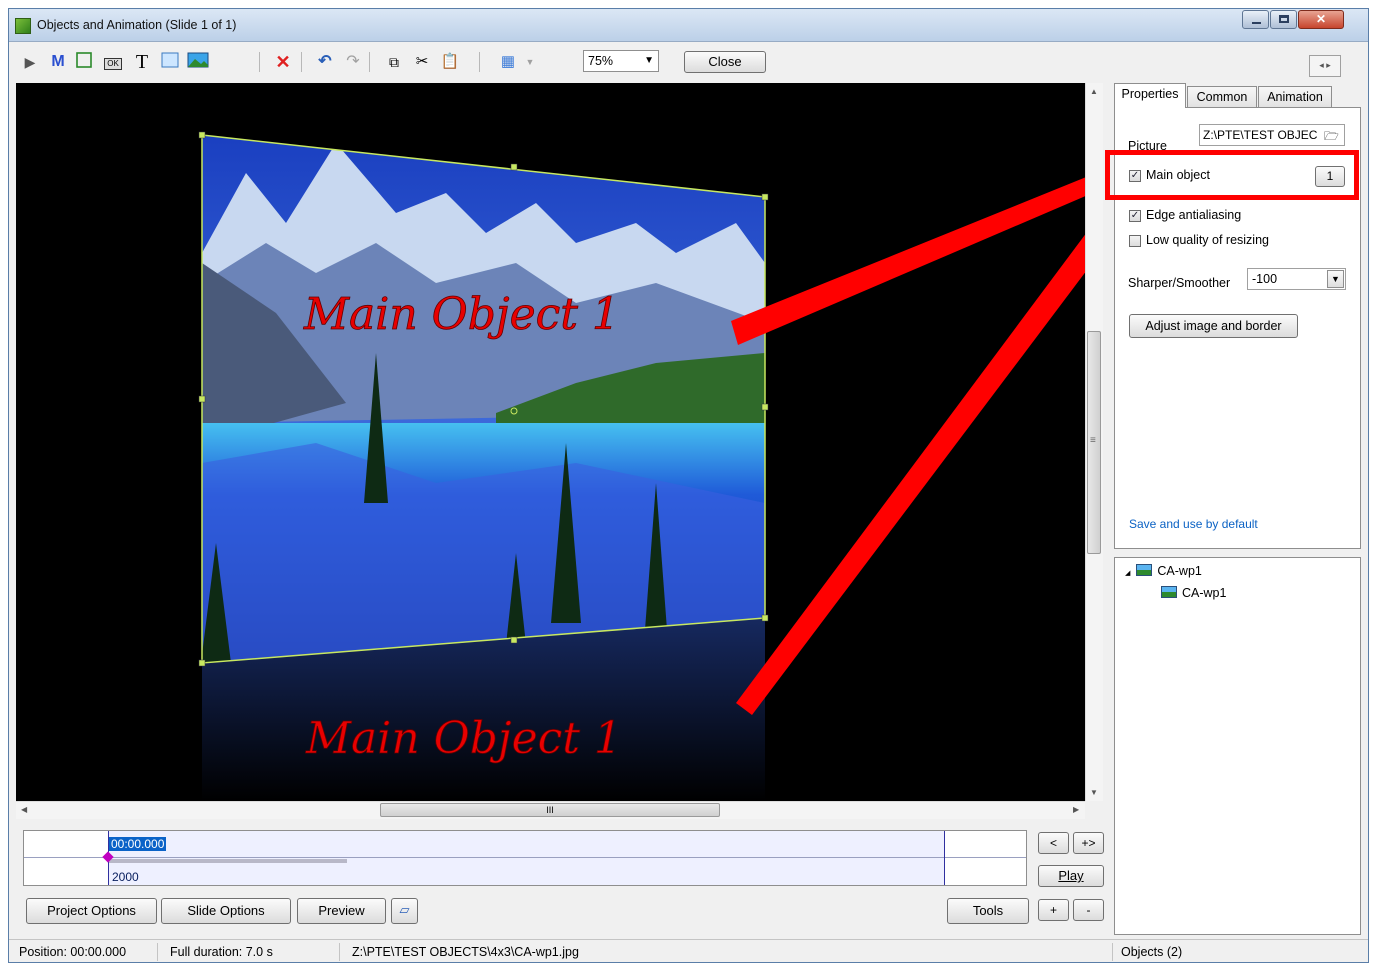 This screenshot has width=1375, height=963. Describe the element at coordinates (1094, 91) in the screenshot. I see `scroll-up-icon: ▲` at that location.